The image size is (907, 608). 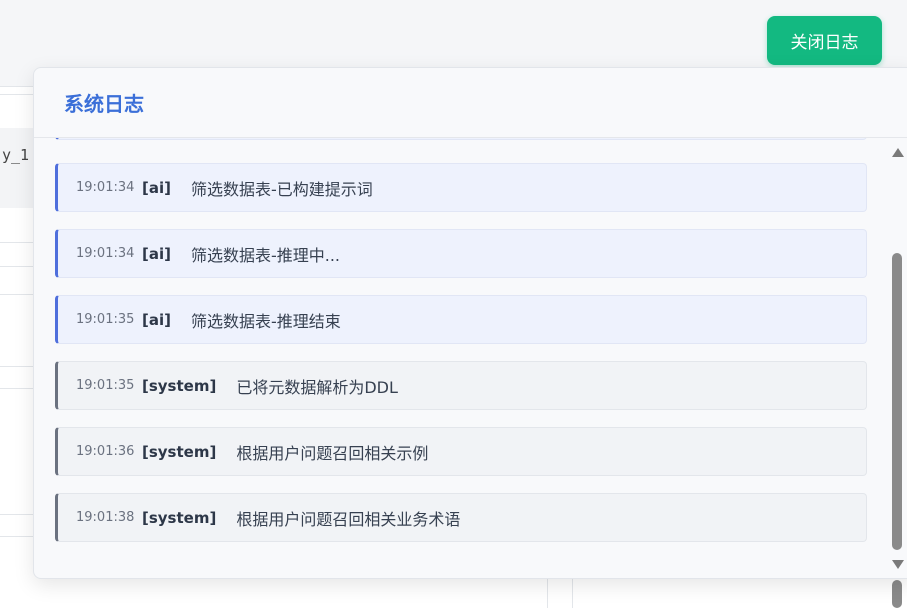 What do you see at coordinates (470, 103) in the screenshot?
I see `log-panel-header: 系统日志` at bounding box center [470, 103].